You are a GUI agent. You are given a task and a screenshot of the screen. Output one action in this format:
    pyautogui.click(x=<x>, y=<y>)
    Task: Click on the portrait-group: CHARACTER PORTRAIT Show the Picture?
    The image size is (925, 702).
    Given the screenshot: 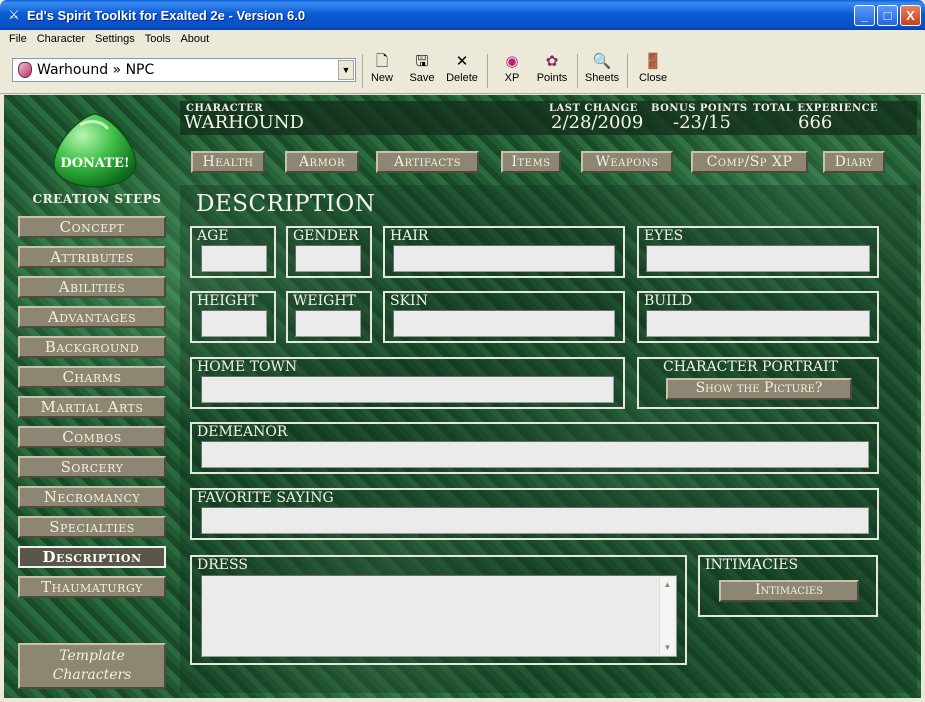 What is the action you would take?
    pyautogui.click(x=758, y=383)
    